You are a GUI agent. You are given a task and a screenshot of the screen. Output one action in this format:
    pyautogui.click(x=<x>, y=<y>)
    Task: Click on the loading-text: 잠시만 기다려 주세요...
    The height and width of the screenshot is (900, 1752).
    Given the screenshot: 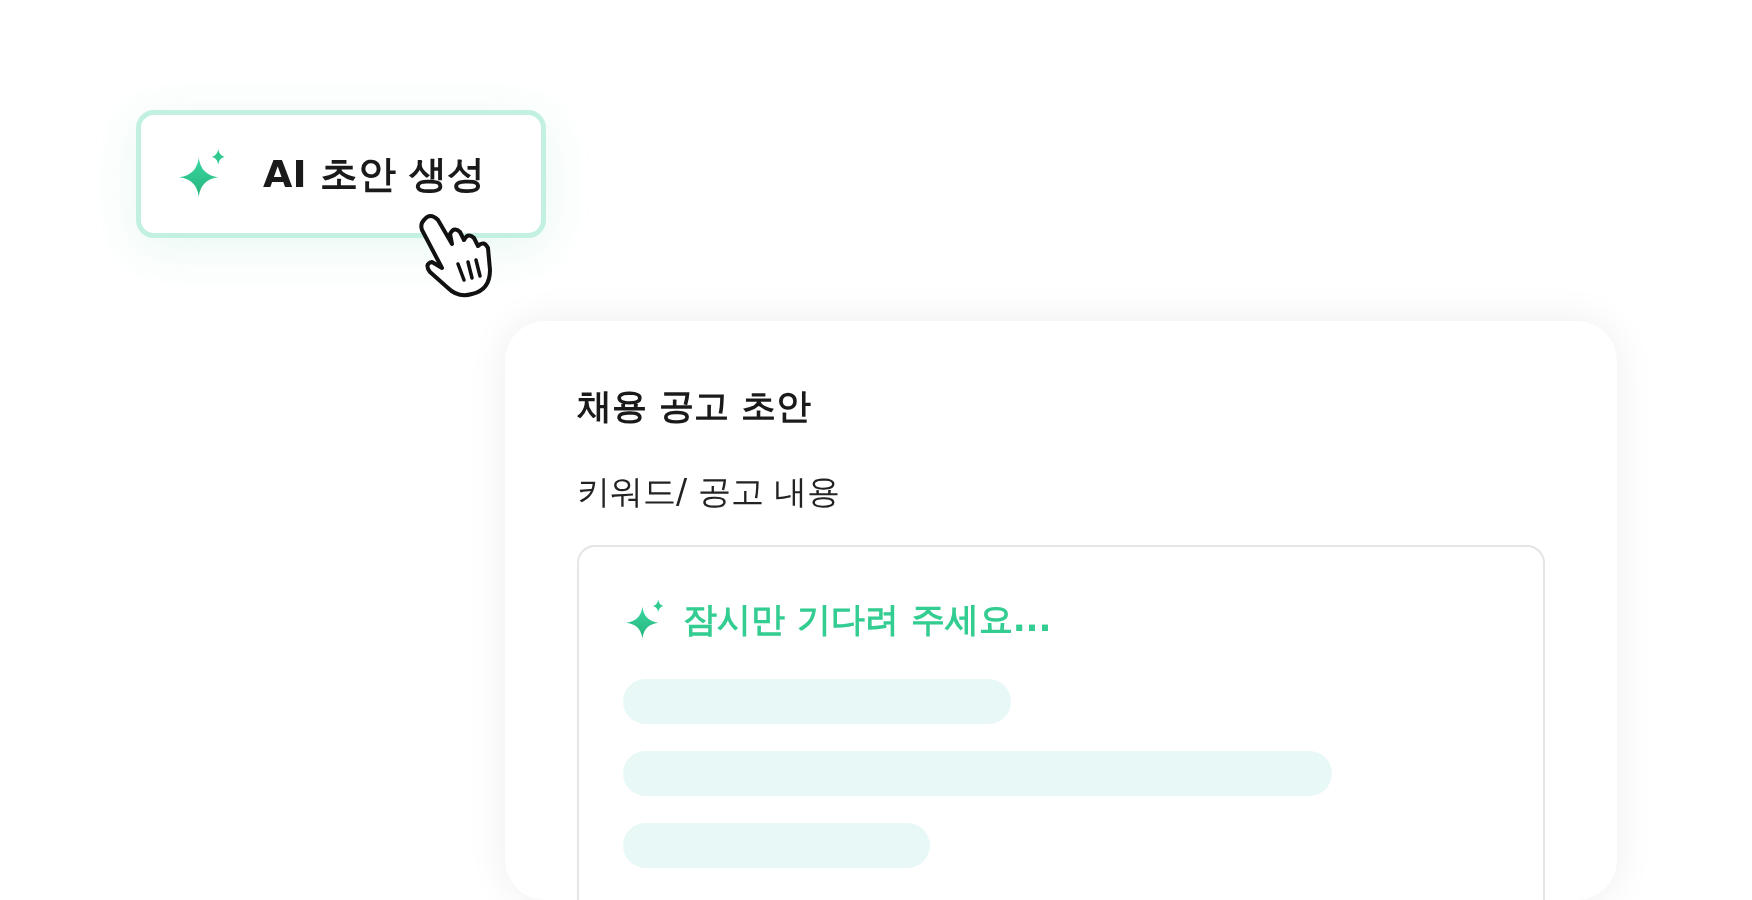 What is the action you would take?
    pyautogui.click(x=867, y=619)
    